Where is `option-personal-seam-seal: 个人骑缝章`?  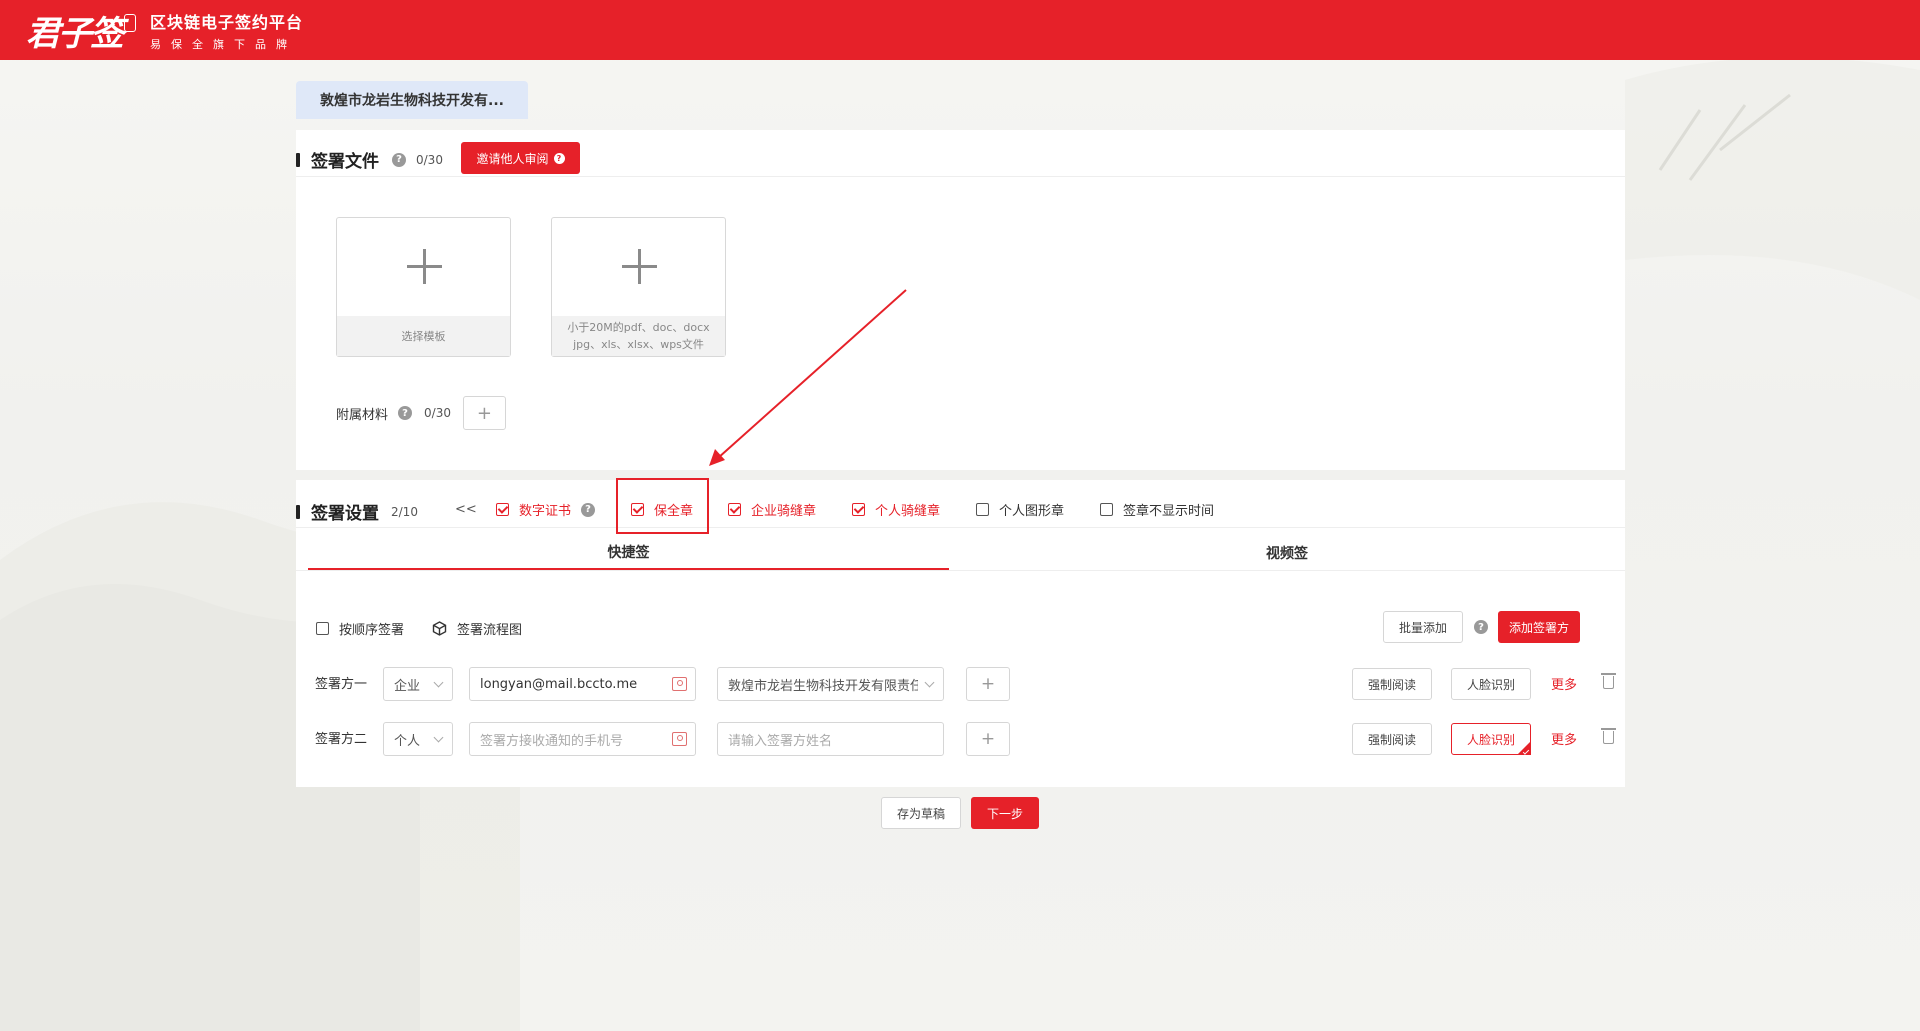 option-personal-seam-seal: 个人骑缝章 is located at coordinates (896, 509).